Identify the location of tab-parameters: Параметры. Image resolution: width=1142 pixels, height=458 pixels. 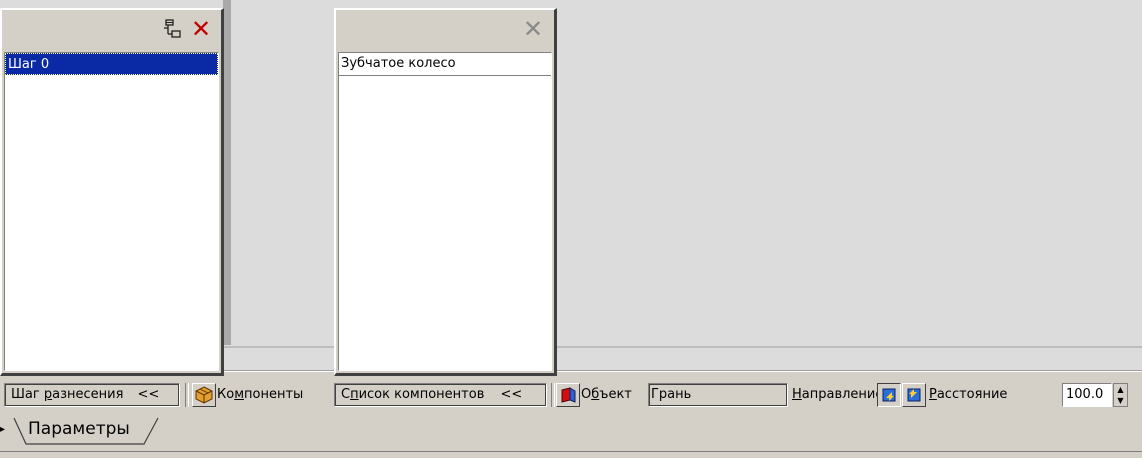
(87, 430).